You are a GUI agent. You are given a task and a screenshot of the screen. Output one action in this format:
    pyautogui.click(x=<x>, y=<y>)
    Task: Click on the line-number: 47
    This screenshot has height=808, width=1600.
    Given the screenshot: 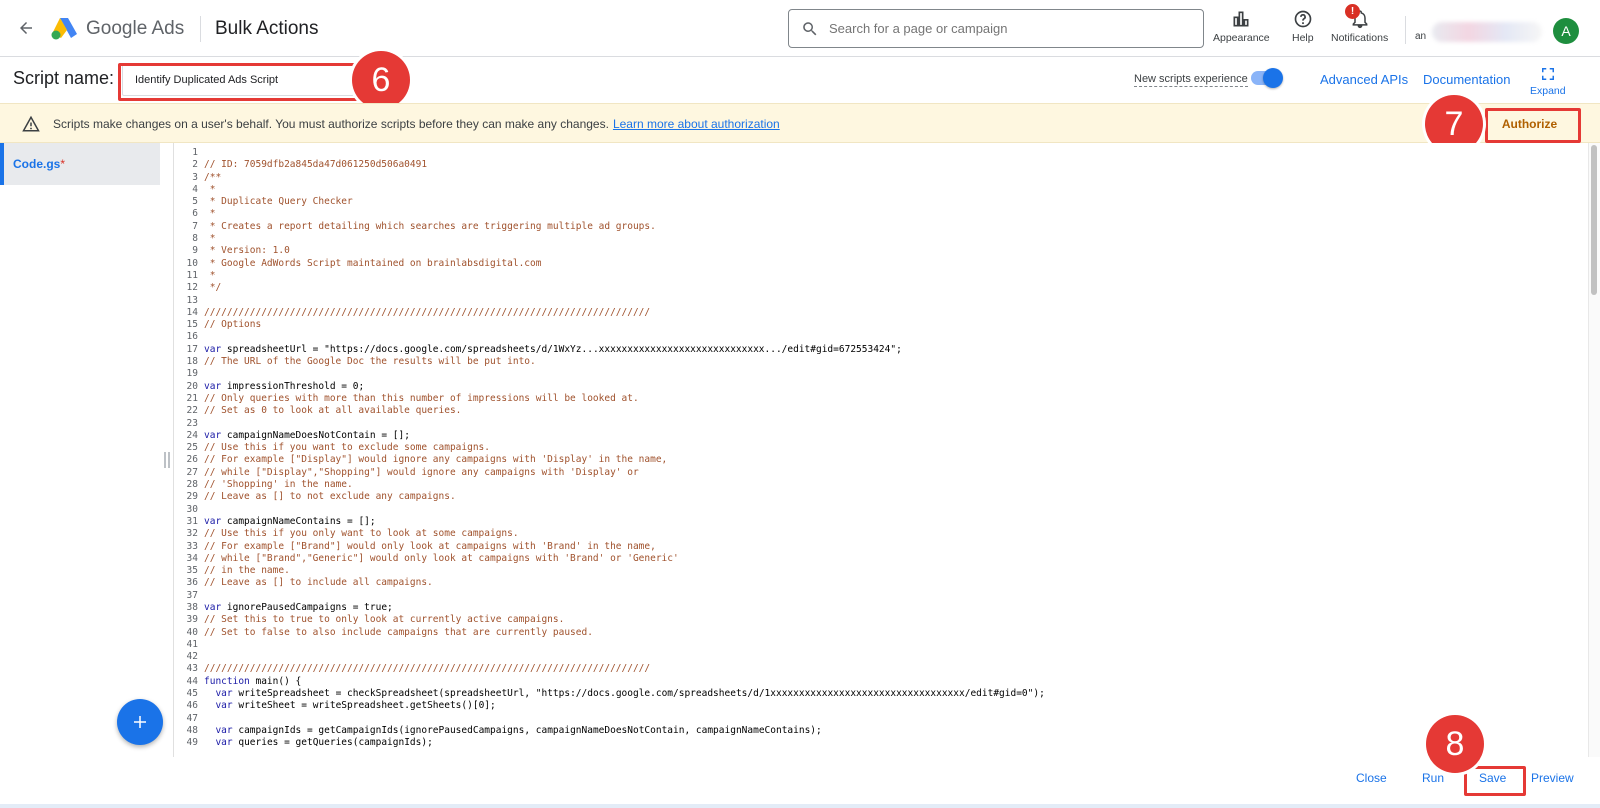 What is the action you would take?
    pyautogui.click(x=192, y=718)
    